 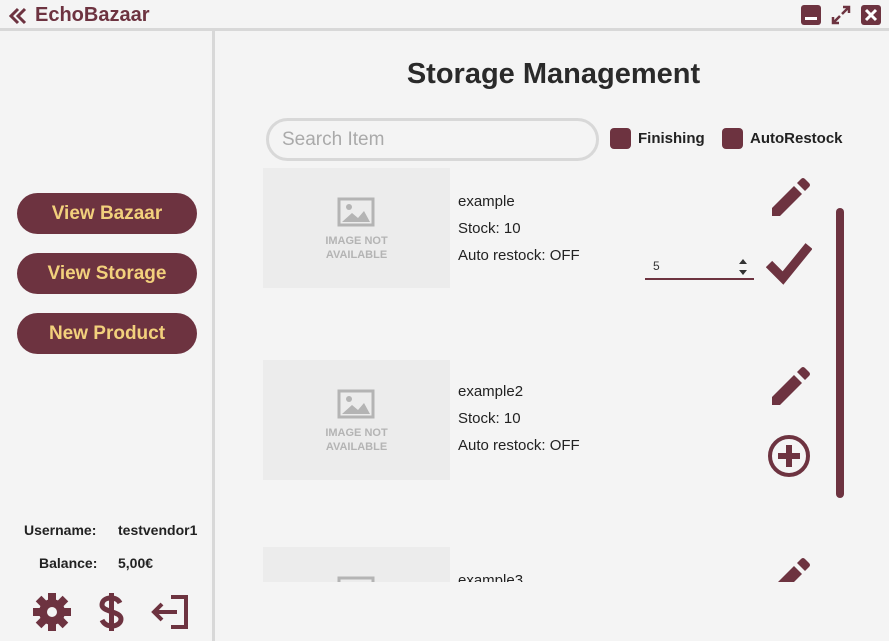 I want to click on stepper-arrows-icon, so click(x=743, y=267).